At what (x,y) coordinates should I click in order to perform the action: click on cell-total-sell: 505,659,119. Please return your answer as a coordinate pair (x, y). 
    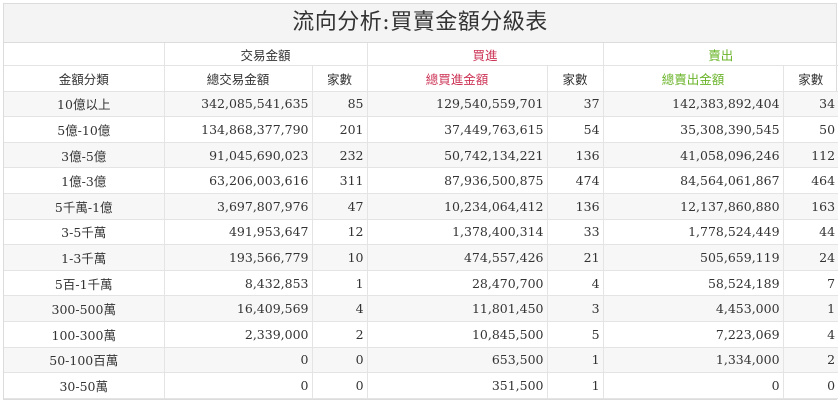
    Looking at the image, I should click on (693, 257).